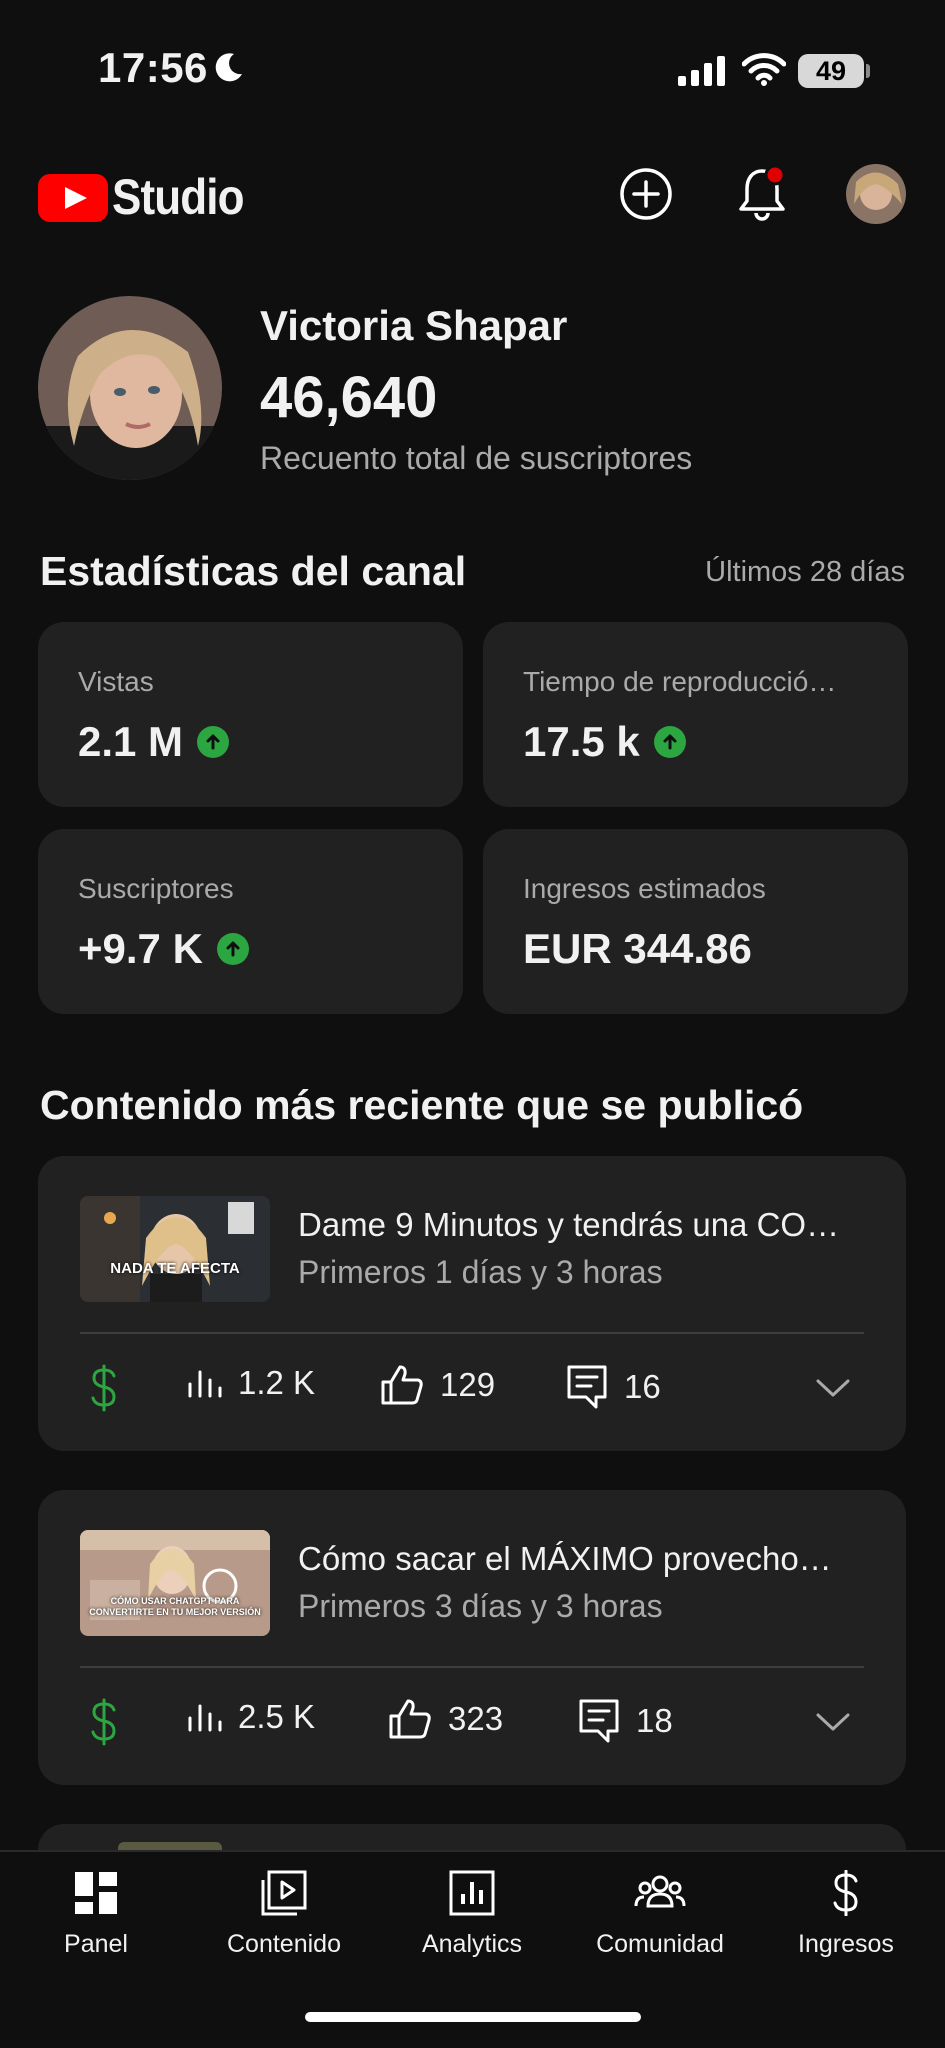  I want to click on wifi-icon, so click(764, 69).